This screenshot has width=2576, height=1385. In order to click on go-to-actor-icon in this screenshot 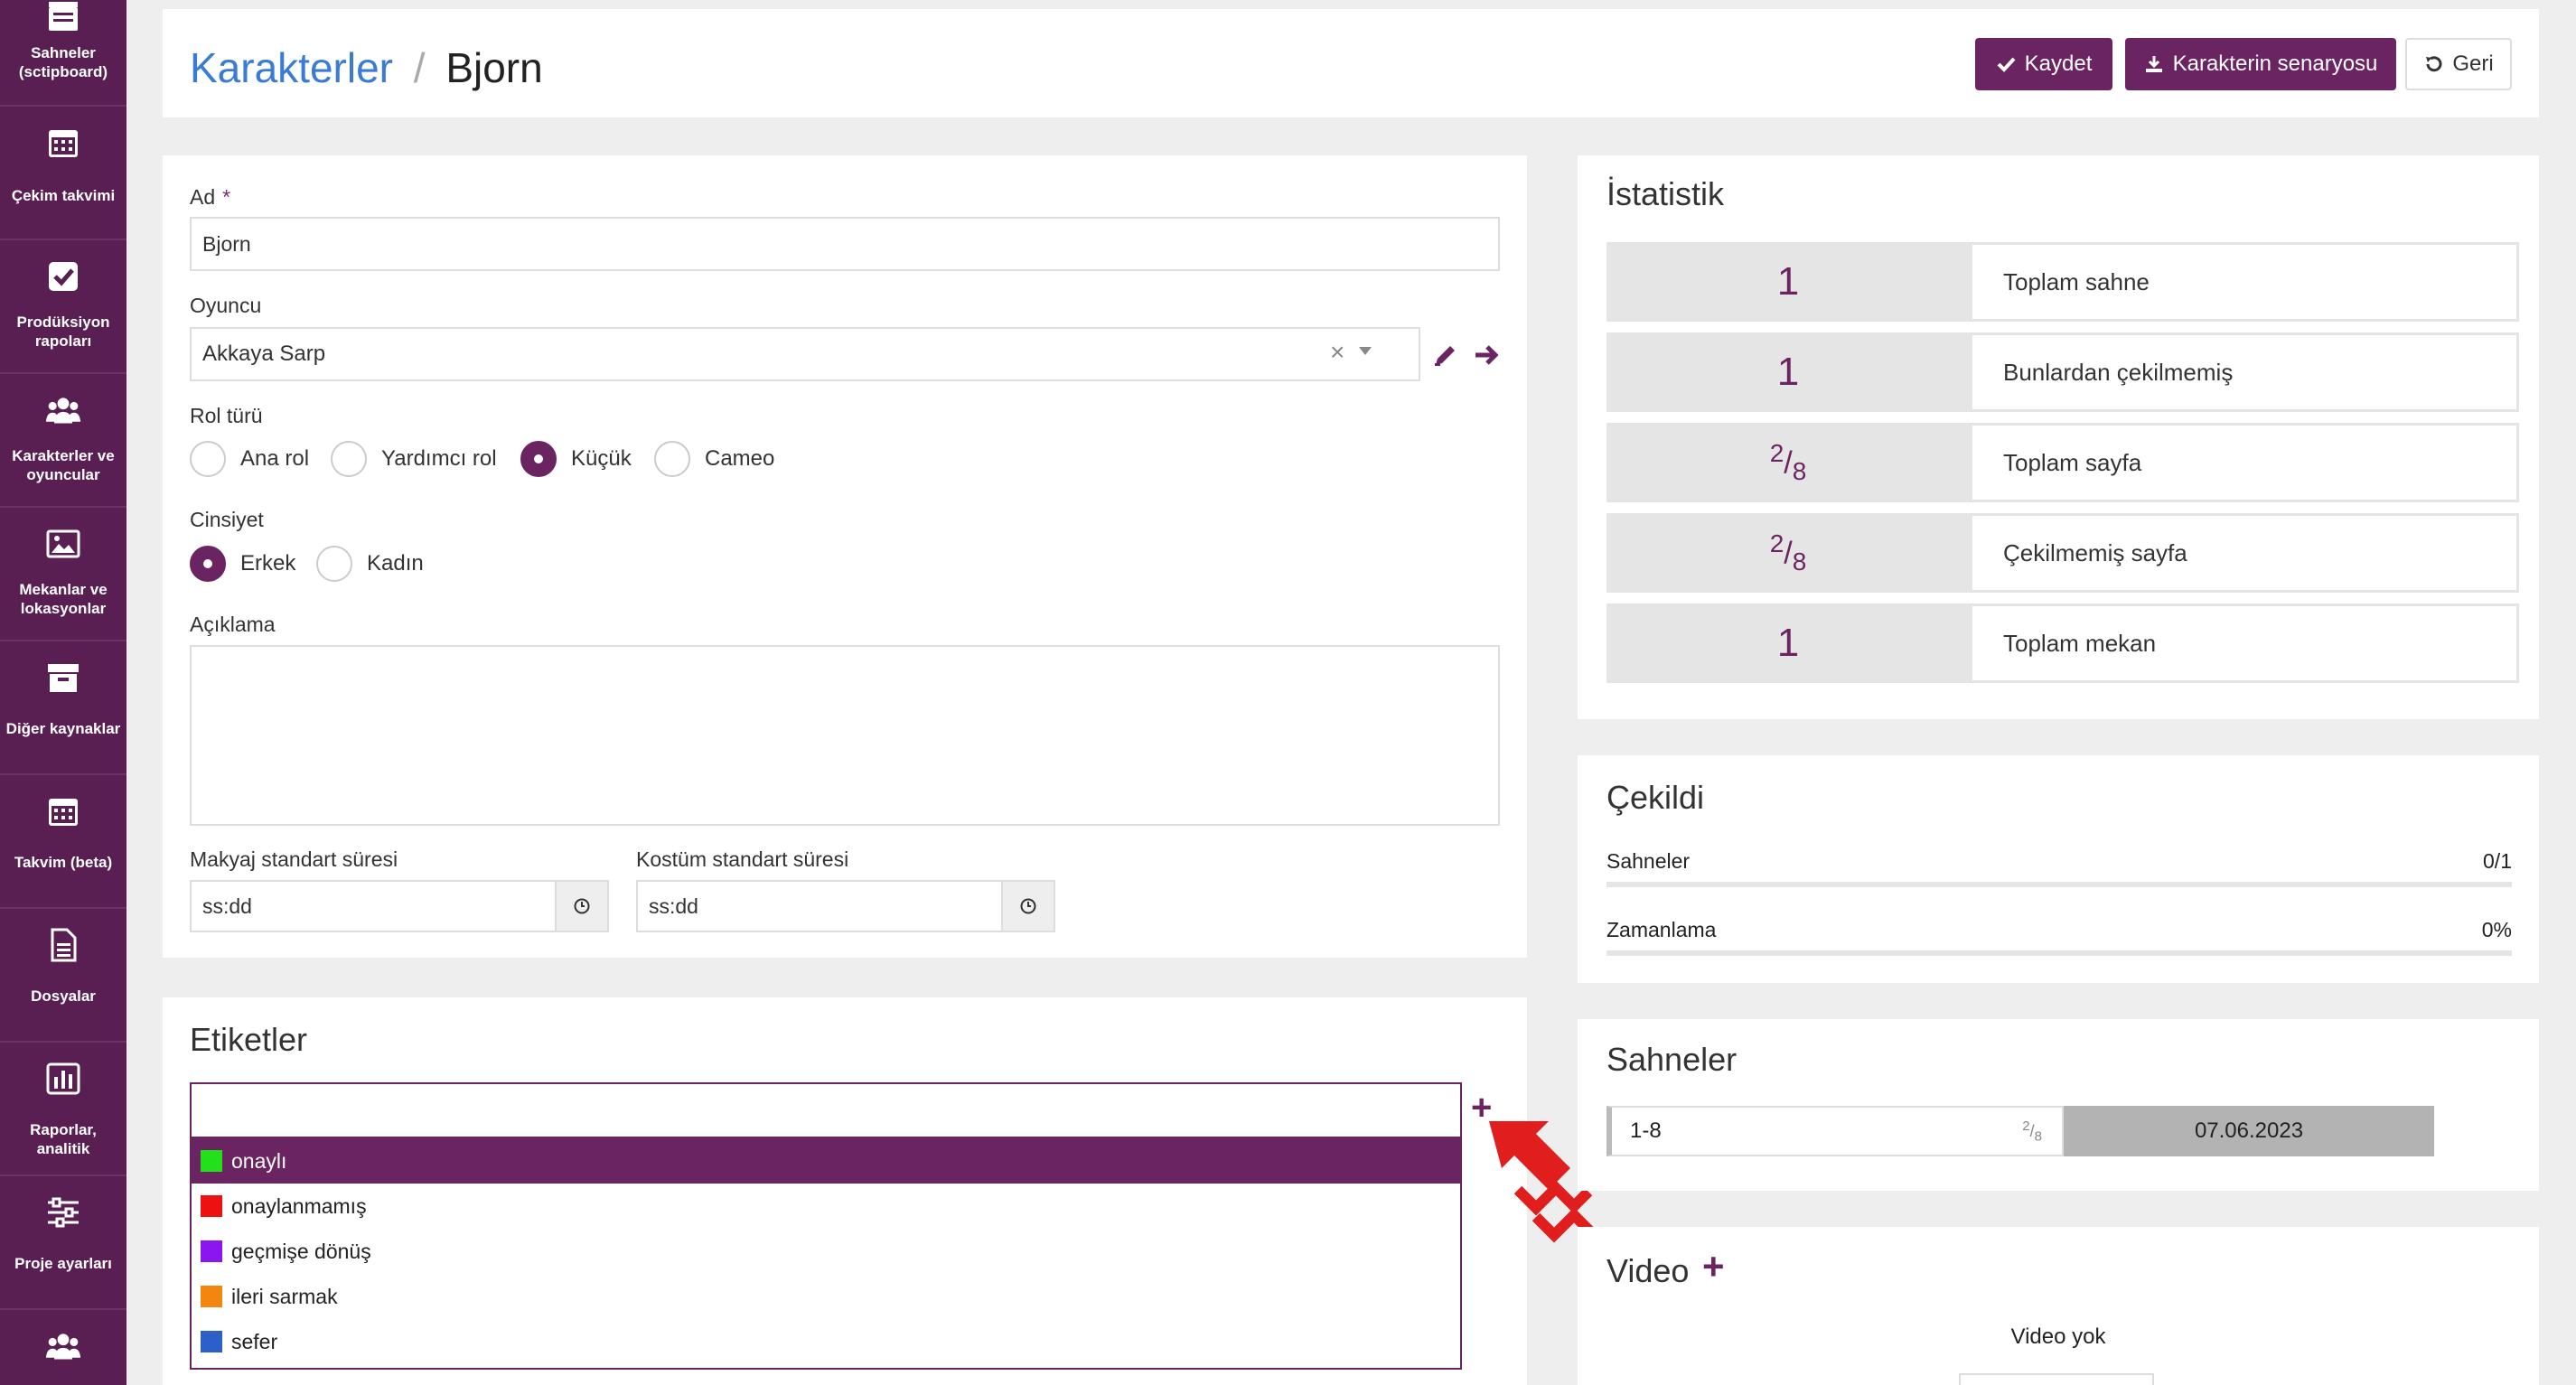, I will do `click(1486, 357)`.